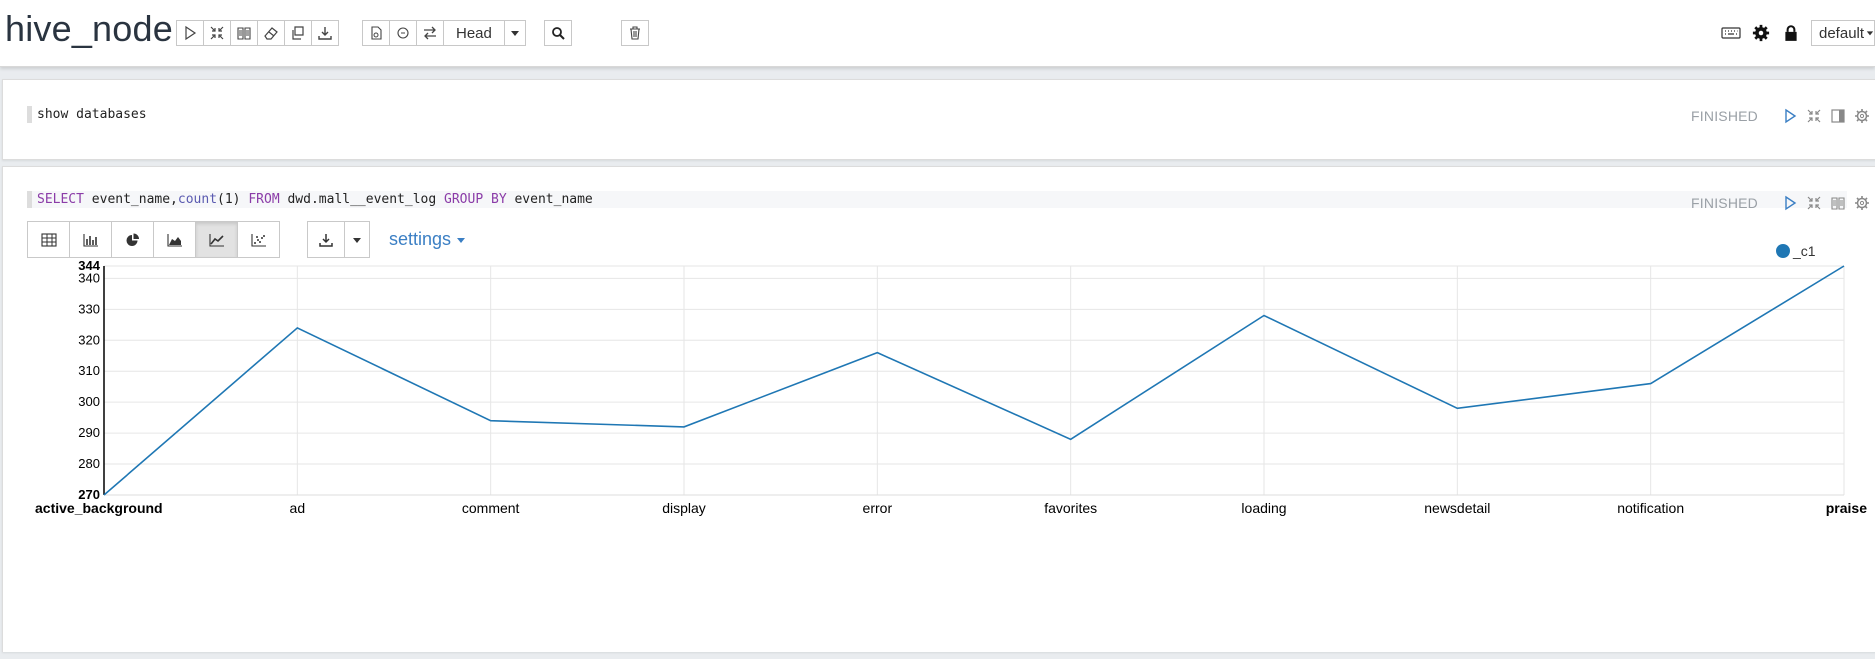  Describe the element at coordinates (1457, 508) in the screenshot. I see `x-tick-label: newsdetail` at that location.